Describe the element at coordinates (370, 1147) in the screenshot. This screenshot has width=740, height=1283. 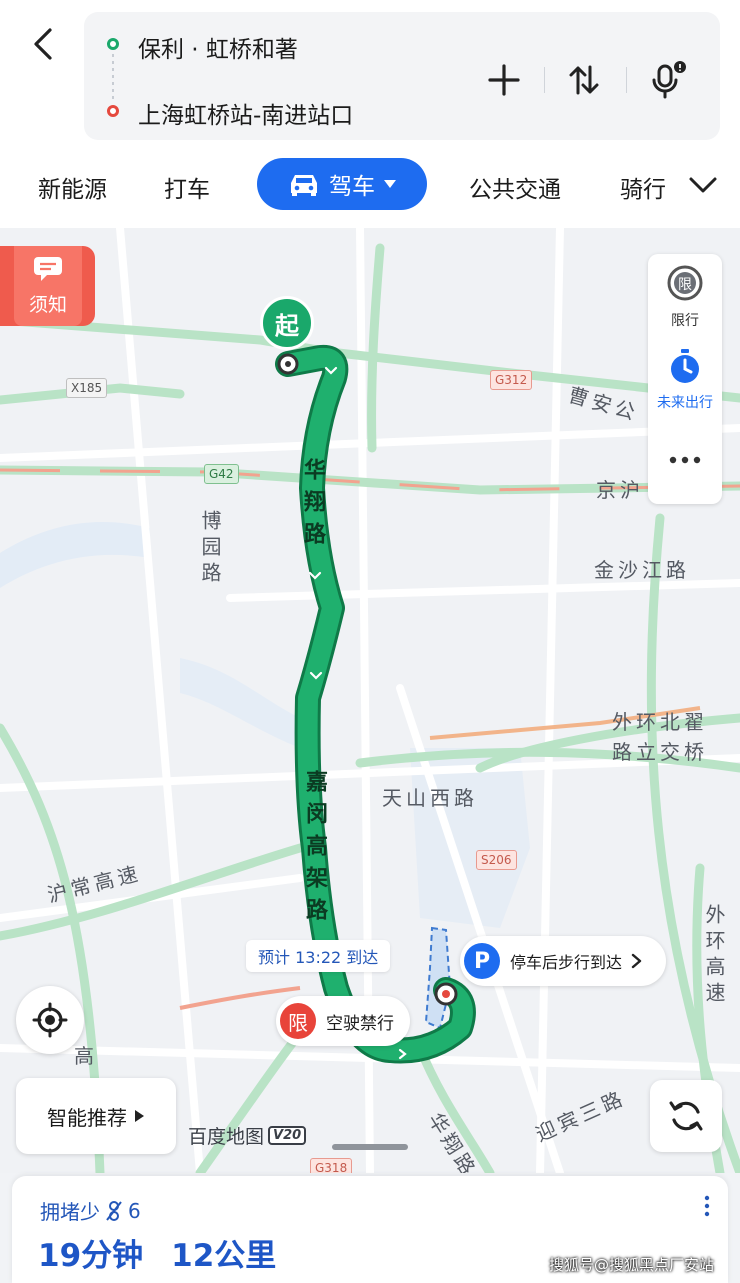
I see `drag-handle` at that location.